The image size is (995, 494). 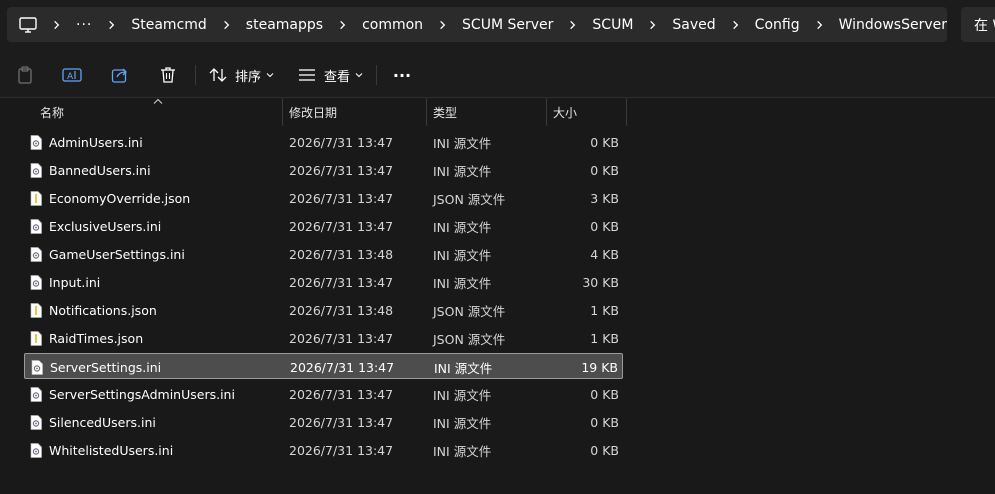 I want to click on paste-button, so click(x=25, y=75).